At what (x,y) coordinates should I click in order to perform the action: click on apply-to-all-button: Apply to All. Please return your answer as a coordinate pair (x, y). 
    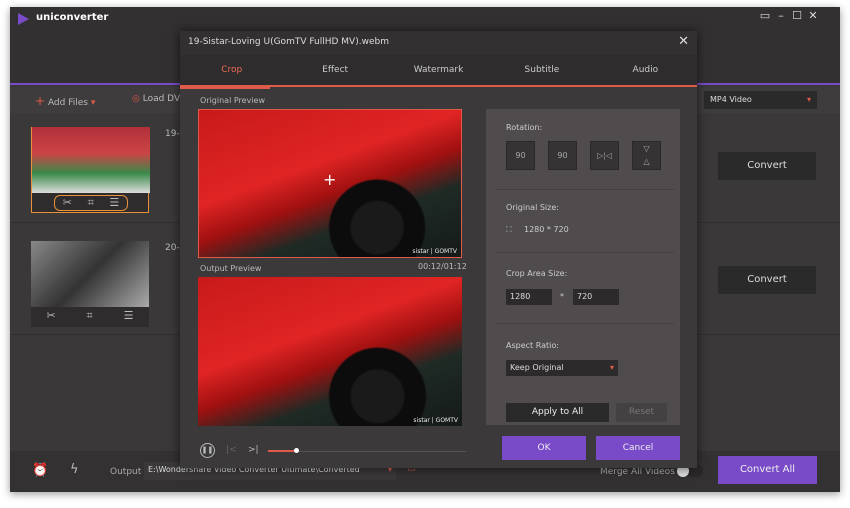
    Looking at the image, I should click on (557, 412).